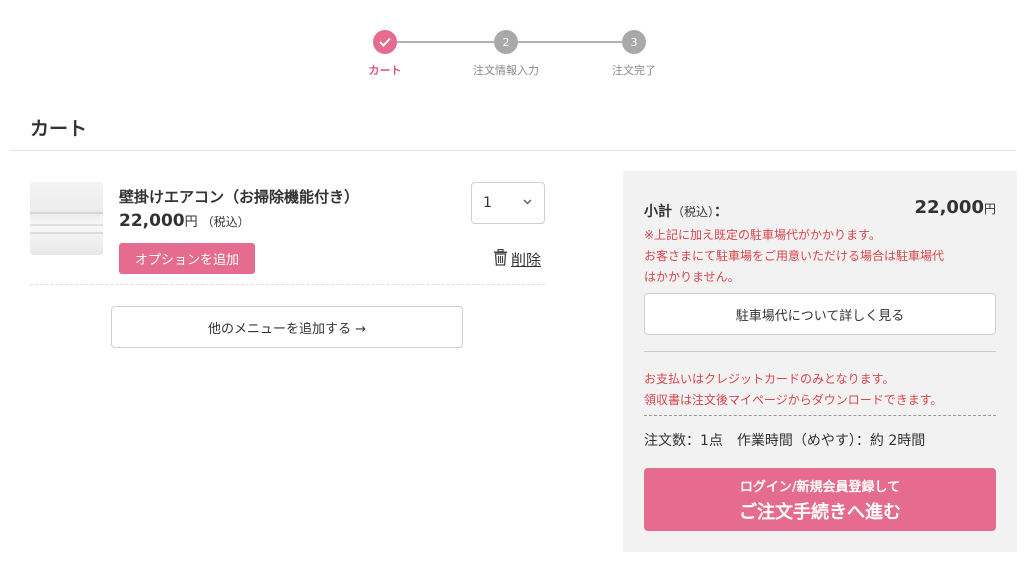  Describe the element at coordinates (385, 70) in the screenshot. I see `step-1-label: カート` at that location.